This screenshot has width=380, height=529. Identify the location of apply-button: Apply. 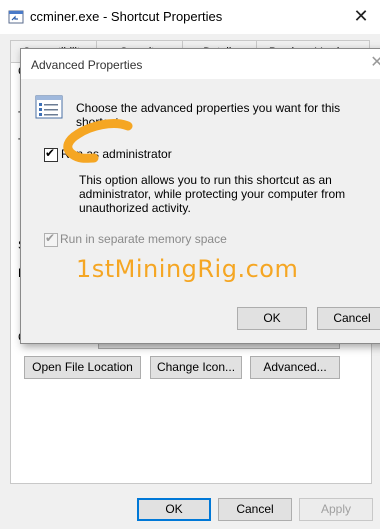
(336, 509).